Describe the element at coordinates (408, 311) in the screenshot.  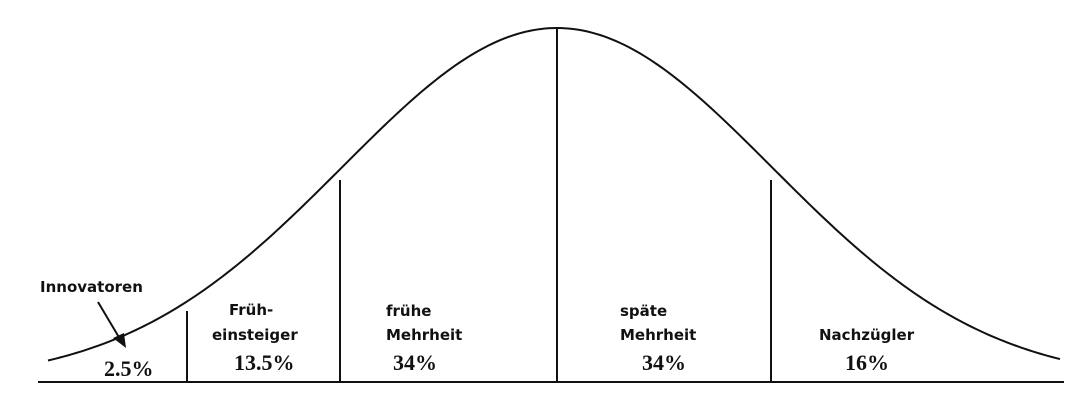
I see `early-majority-label-line1: frühe` at that location.